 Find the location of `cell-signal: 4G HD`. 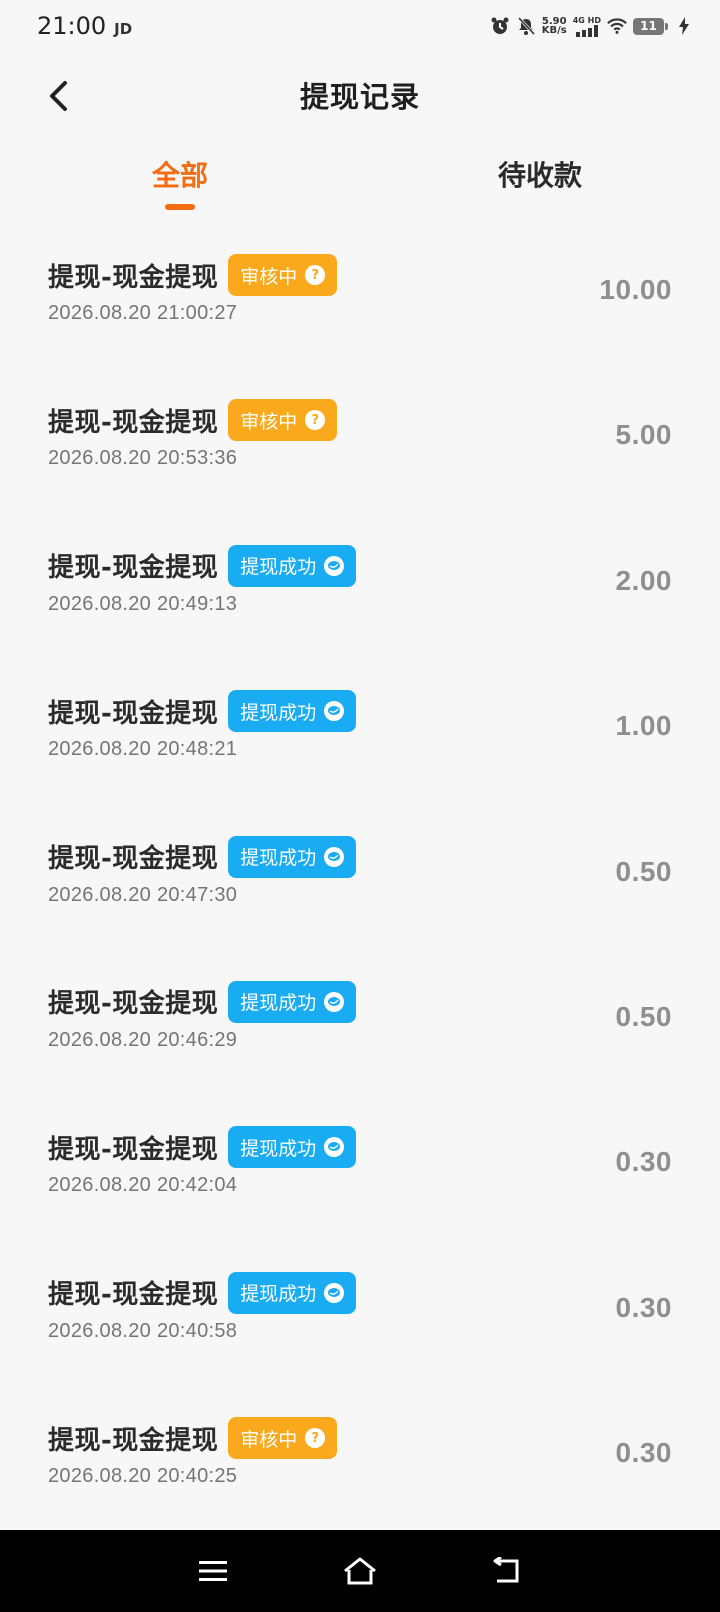

cell-signal: 4G HD is located at coordinates (587, 26).